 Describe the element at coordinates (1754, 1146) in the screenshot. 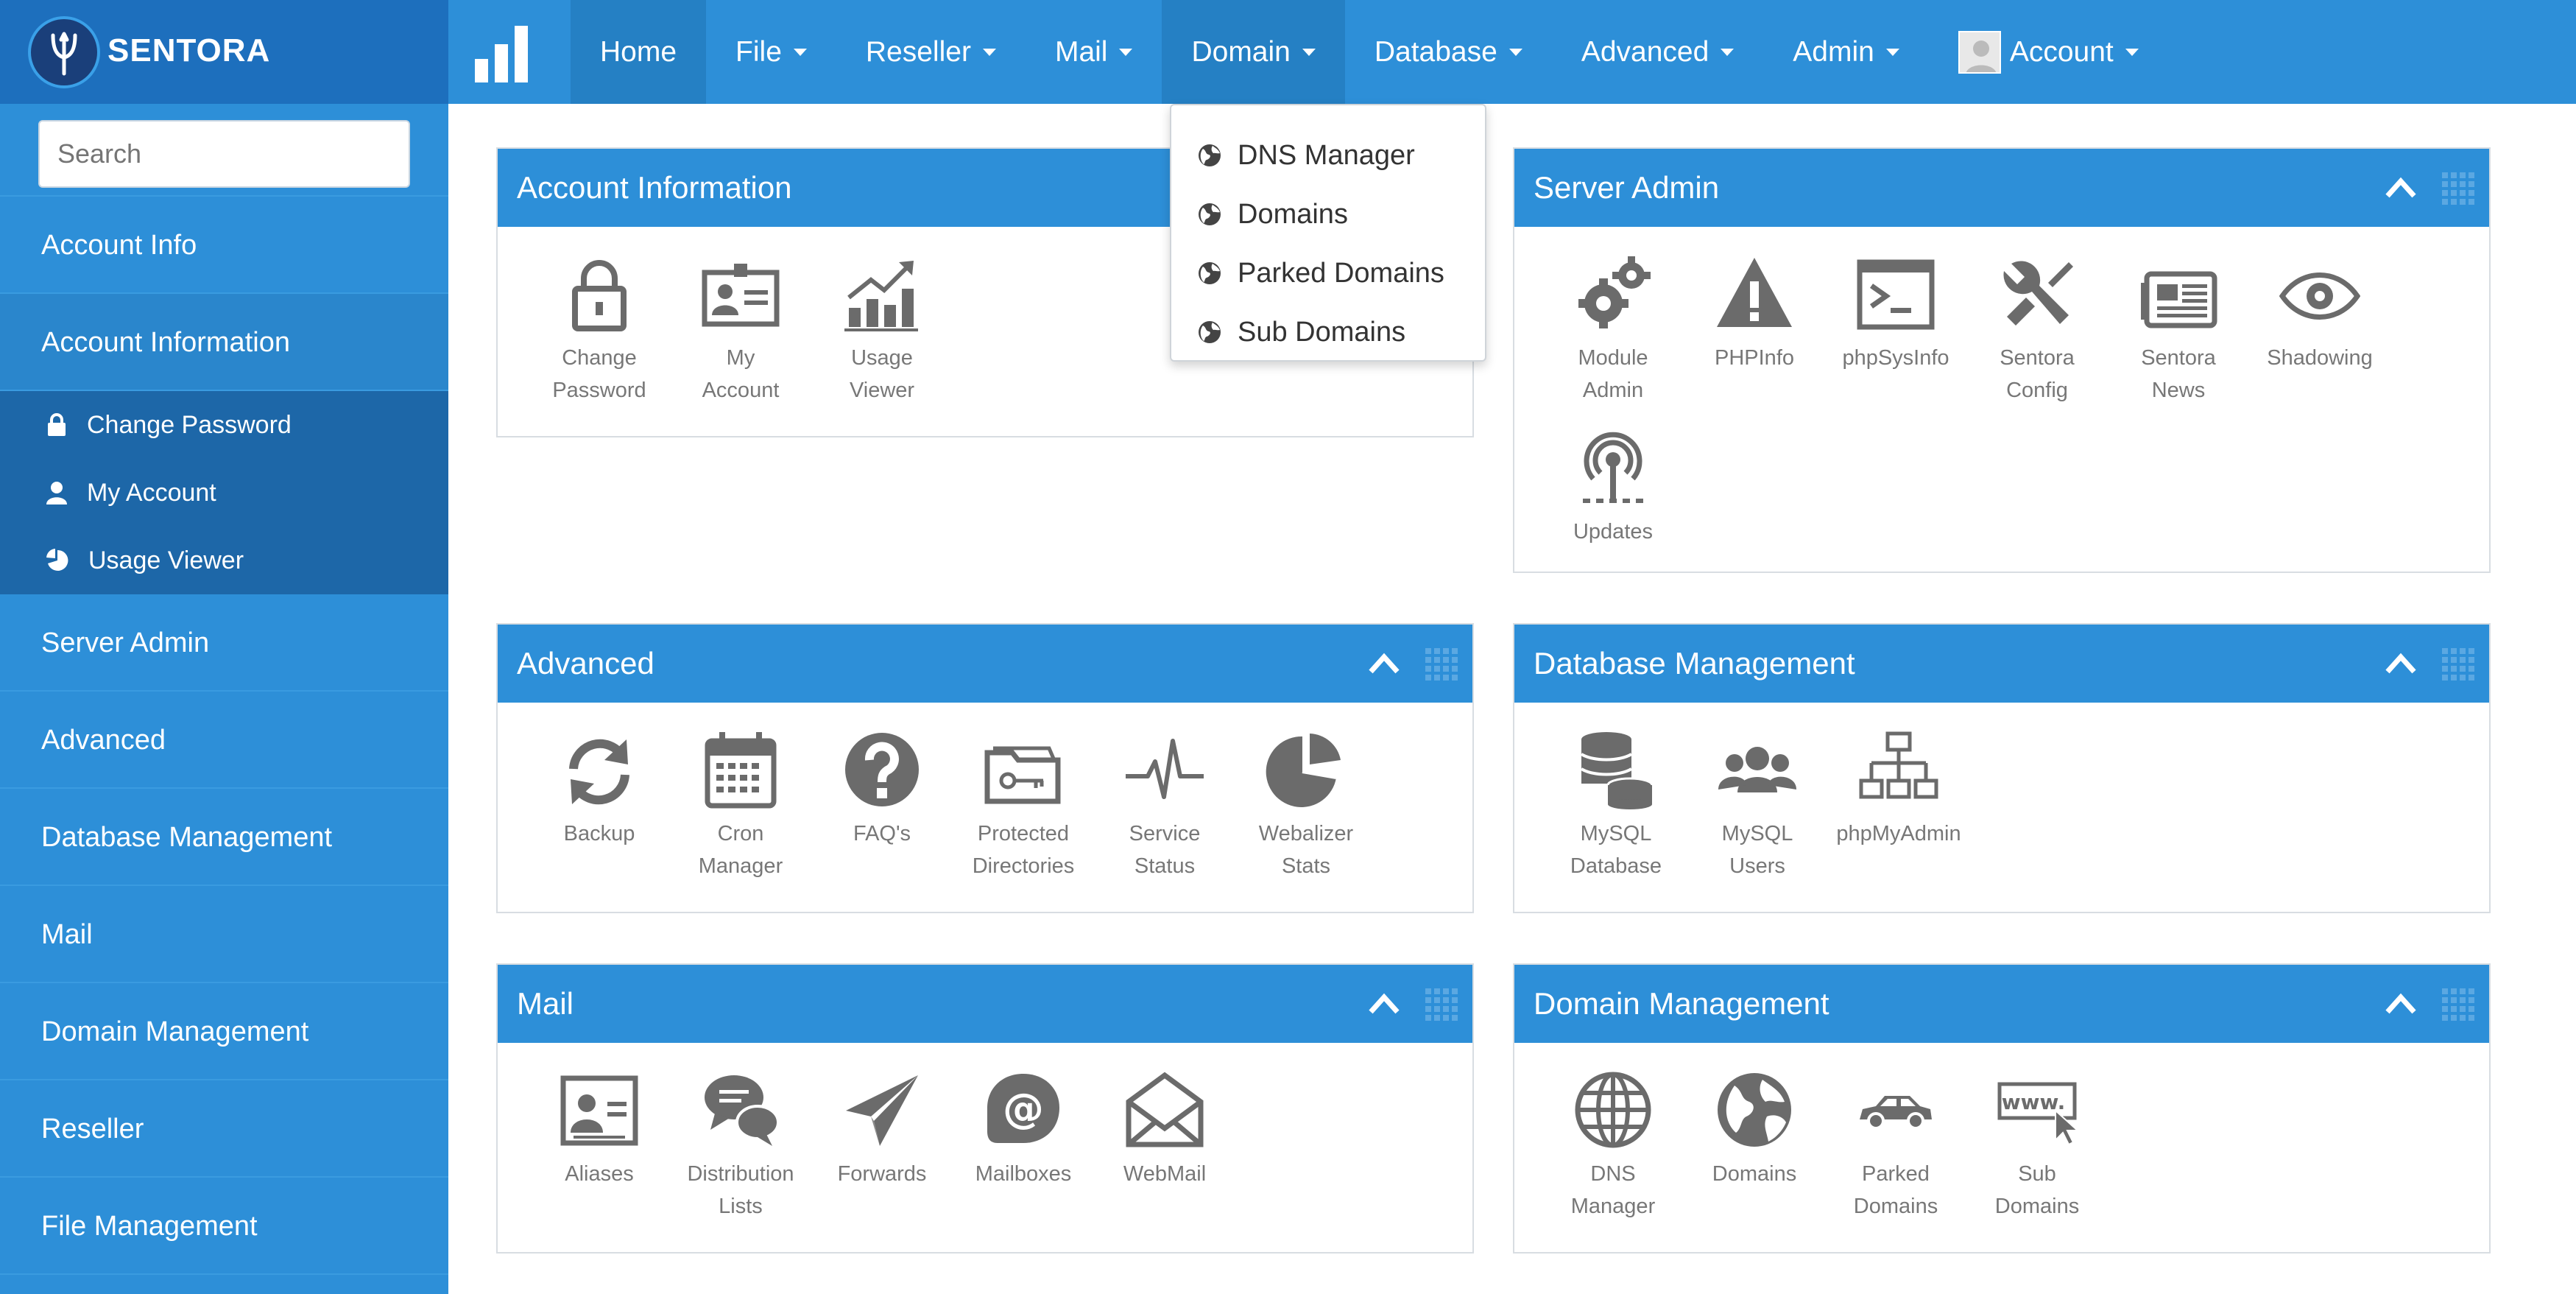

I see `module-domains: Domains` at that location.